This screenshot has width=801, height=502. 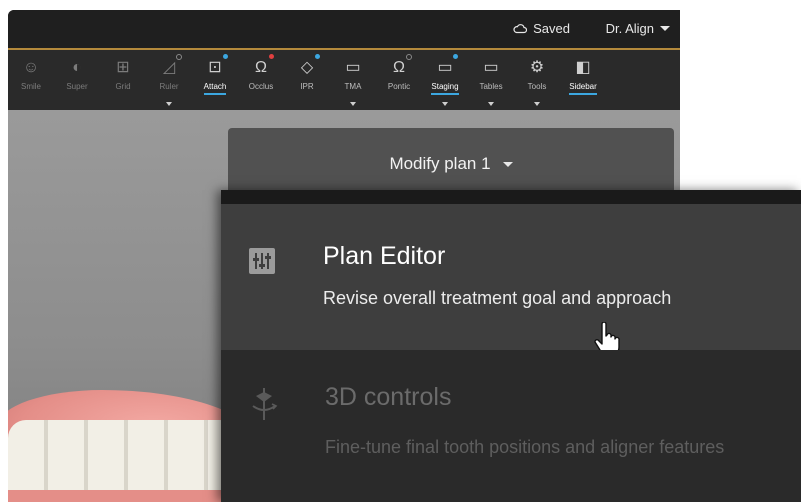 I want to click on tool-label: Ruler, so click(x=169, y=86).